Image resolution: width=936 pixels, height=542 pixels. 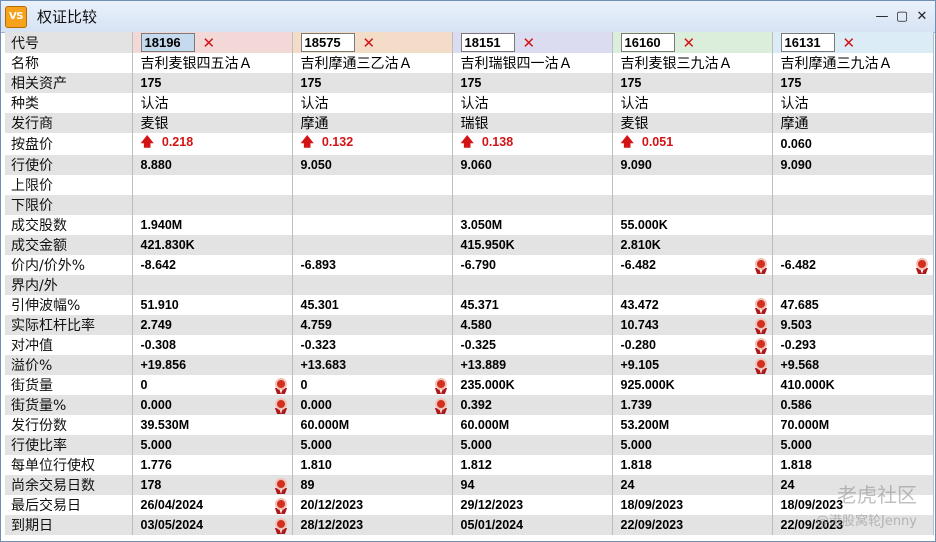 I want to click on cell-value: 9.050, so click(x=316, y=165).